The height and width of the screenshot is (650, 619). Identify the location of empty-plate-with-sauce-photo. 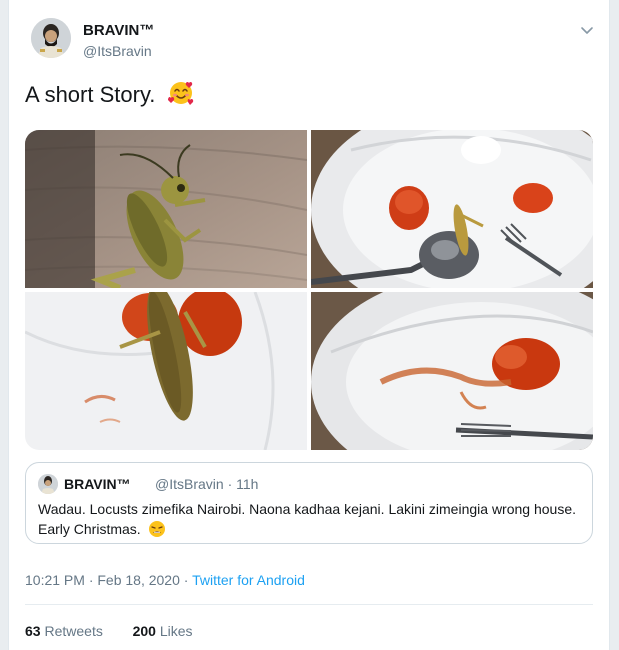
(452, 371).